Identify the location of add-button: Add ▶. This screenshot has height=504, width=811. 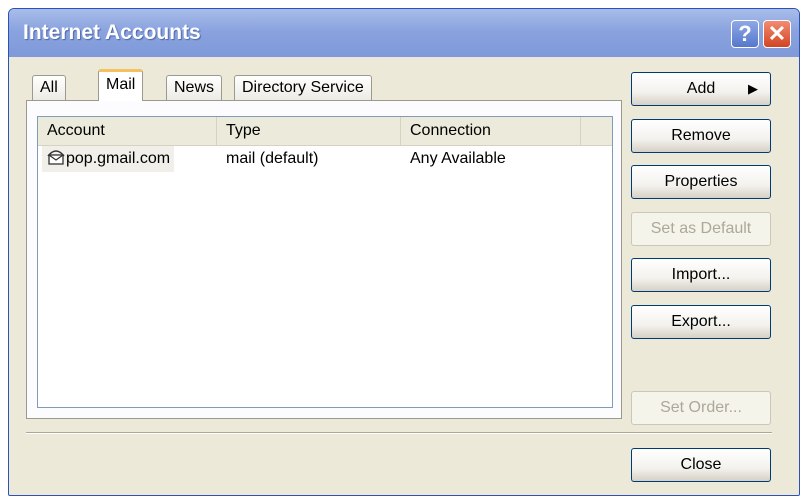
(701, 89).